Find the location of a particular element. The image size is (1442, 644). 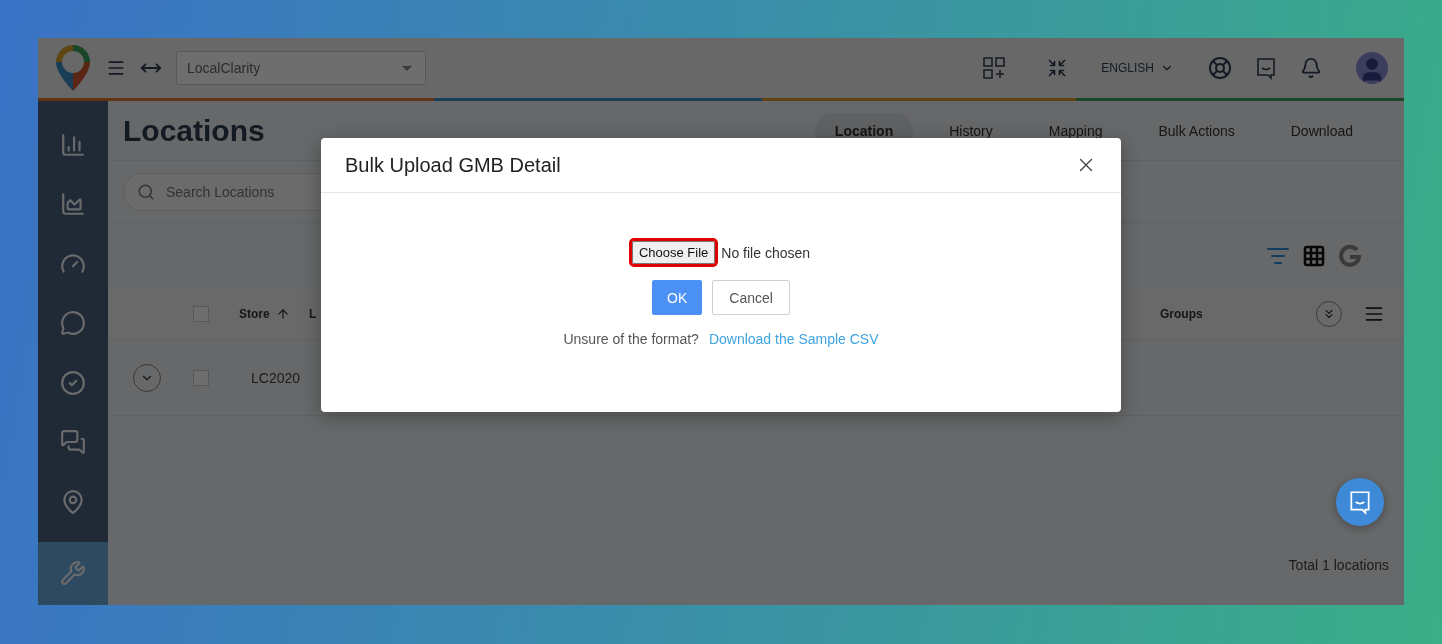

total-count: Total 1 locations is located at coordinates (1338, 565).